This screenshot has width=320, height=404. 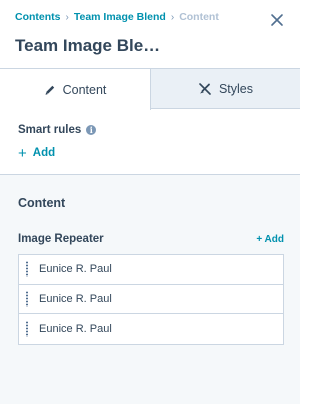 I want to click on tab-content-label: Content, so click(x=84, y=89).